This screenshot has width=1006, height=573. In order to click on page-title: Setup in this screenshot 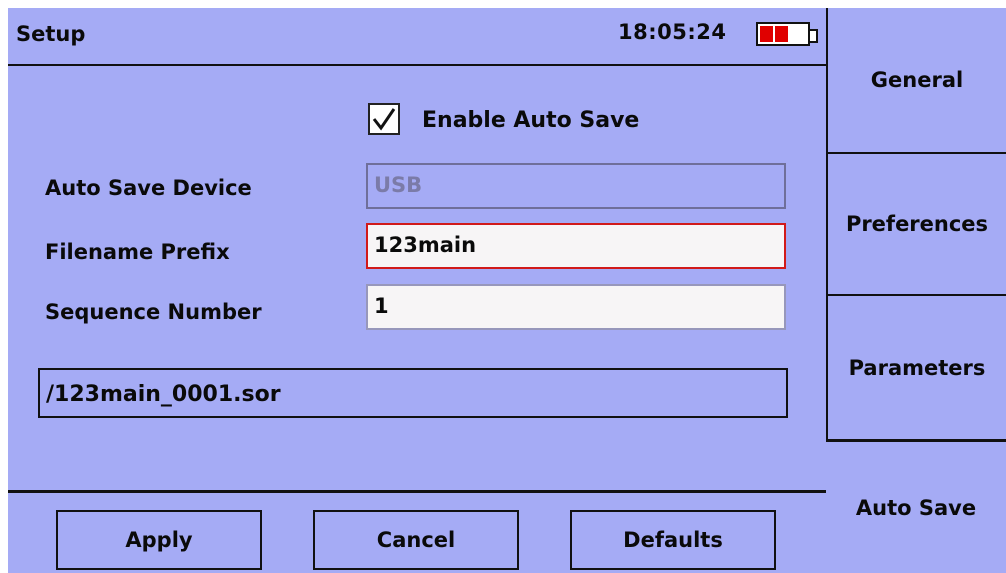, I will do `click(51, 34)`.